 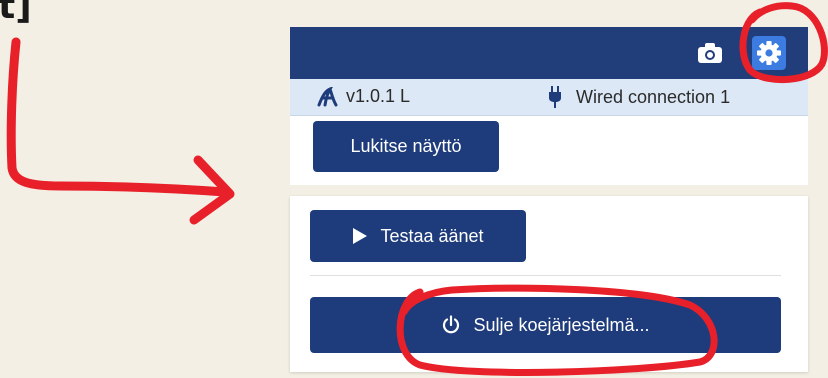 I want to click on app-logo-icon, so click(x=327, y=96).